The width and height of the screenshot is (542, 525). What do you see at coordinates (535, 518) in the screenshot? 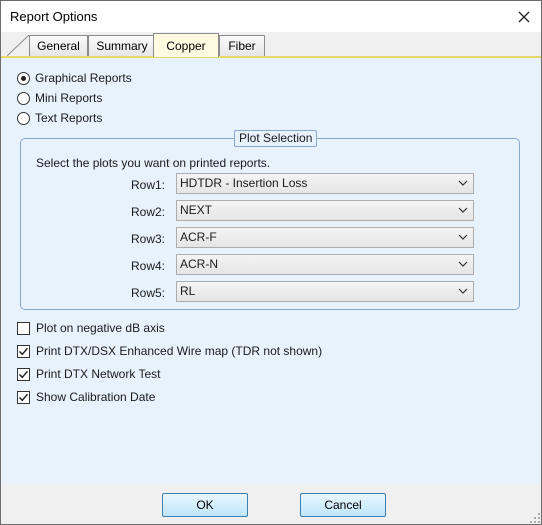
I see `resize-grip-icon` at bounding box center [535, 518].